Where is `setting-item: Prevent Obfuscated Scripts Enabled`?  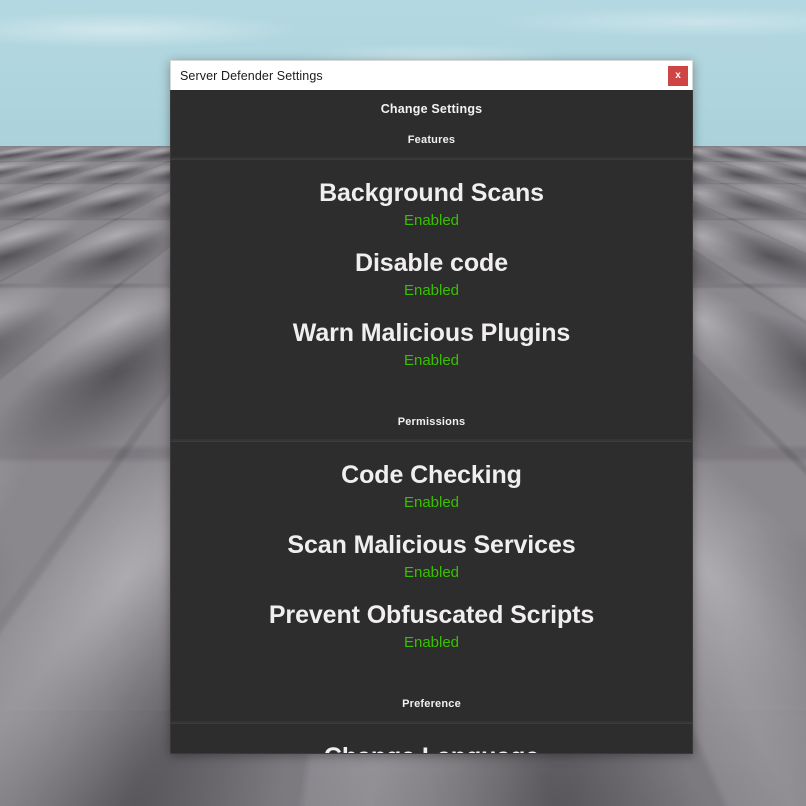
setting-item: Prevent Obfuscated Scripts Enabled is located at coordinates (431, 627).